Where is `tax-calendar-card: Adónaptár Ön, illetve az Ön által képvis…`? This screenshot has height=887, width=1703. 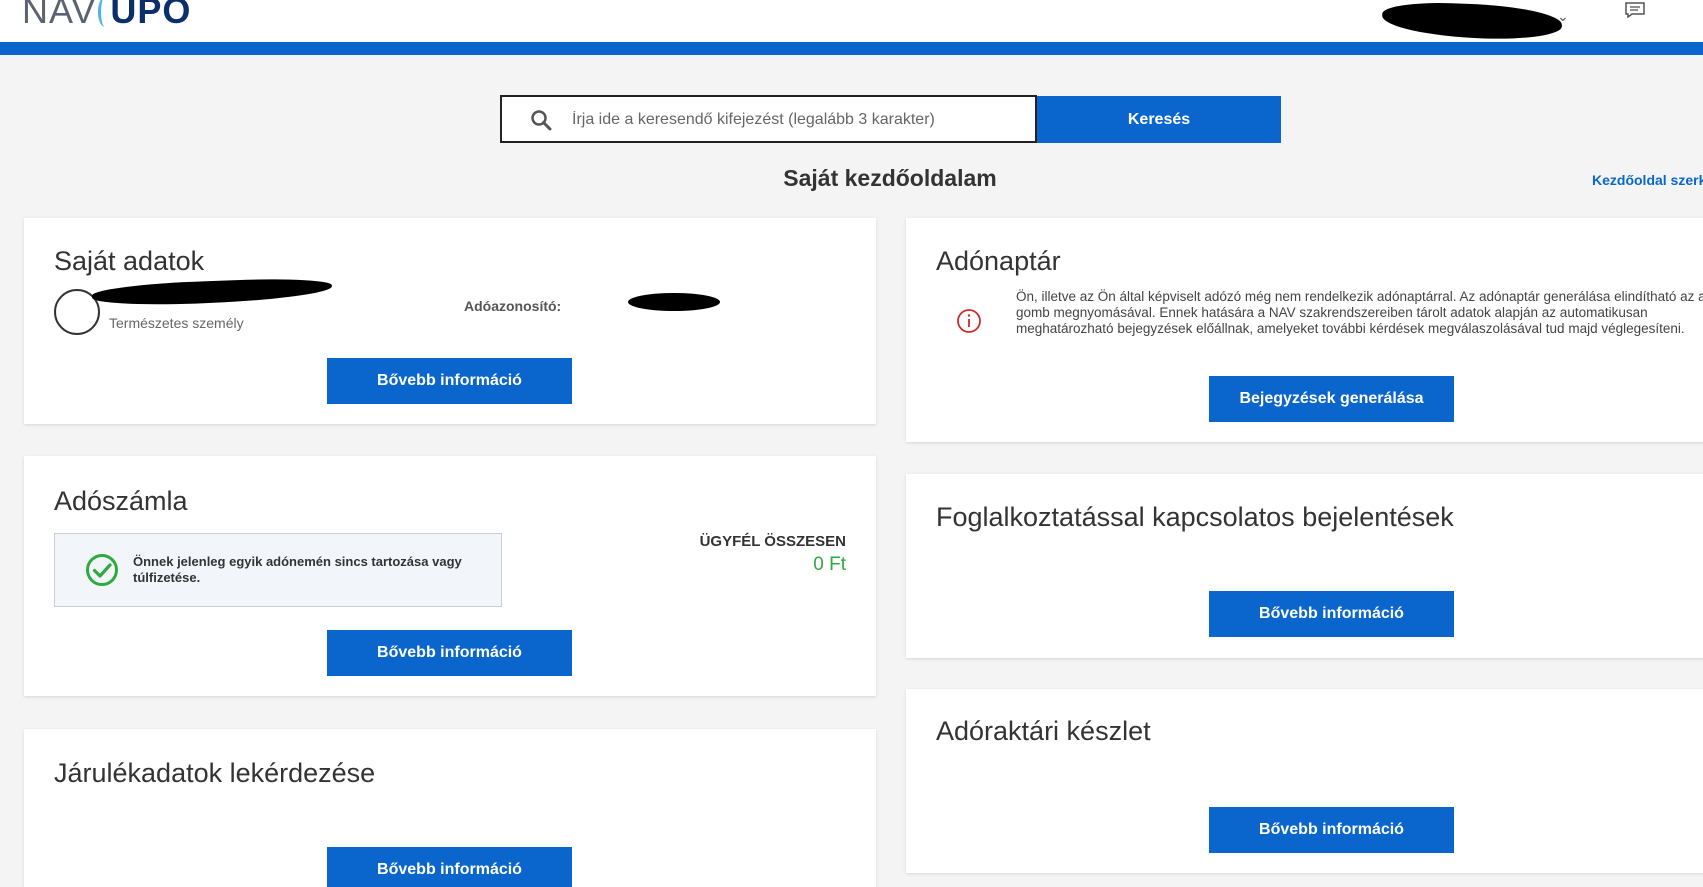
tax-calendar-card: Adónaptár Ön, illetve az Ön által képvis… is located at coordinates (1304, 330).